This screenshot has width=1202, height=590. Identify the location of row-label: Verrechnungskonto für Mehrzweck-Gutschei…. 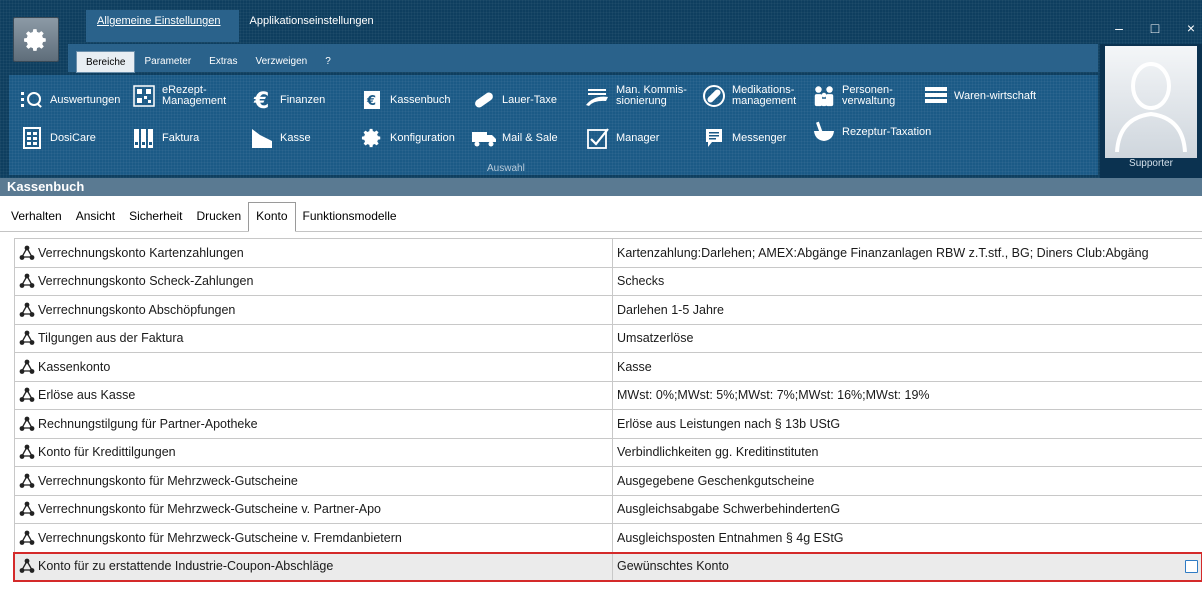
(220, 537).